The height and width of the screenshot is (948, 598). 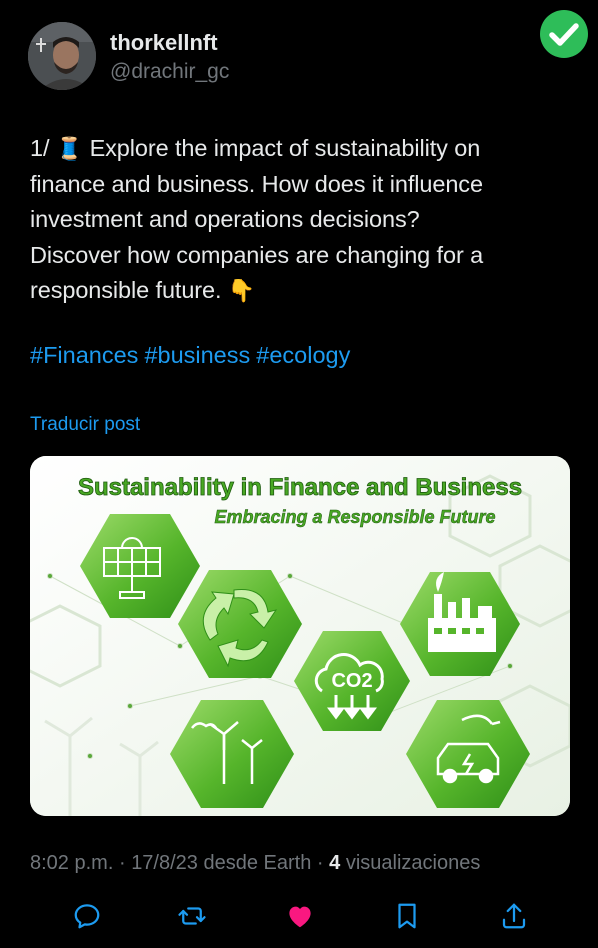 What do you see at coordinates (303, 355) in the screenshot?
I see `hashtag-ecology: #ecology` at bounding box center [303, 355].